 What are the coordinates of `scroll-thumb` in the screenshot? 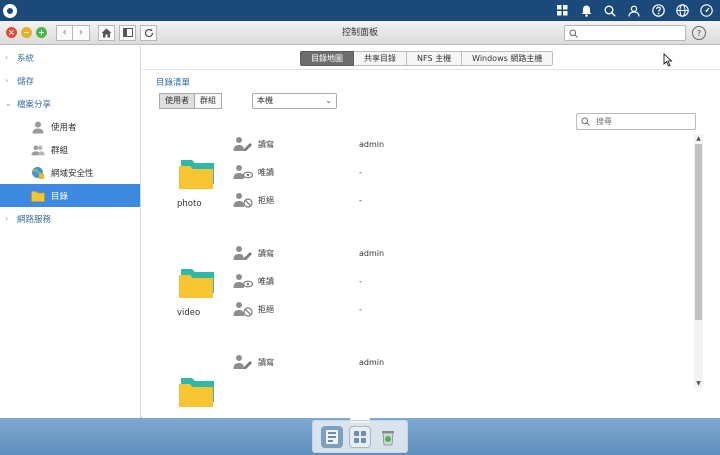 It's located at (698, 232).